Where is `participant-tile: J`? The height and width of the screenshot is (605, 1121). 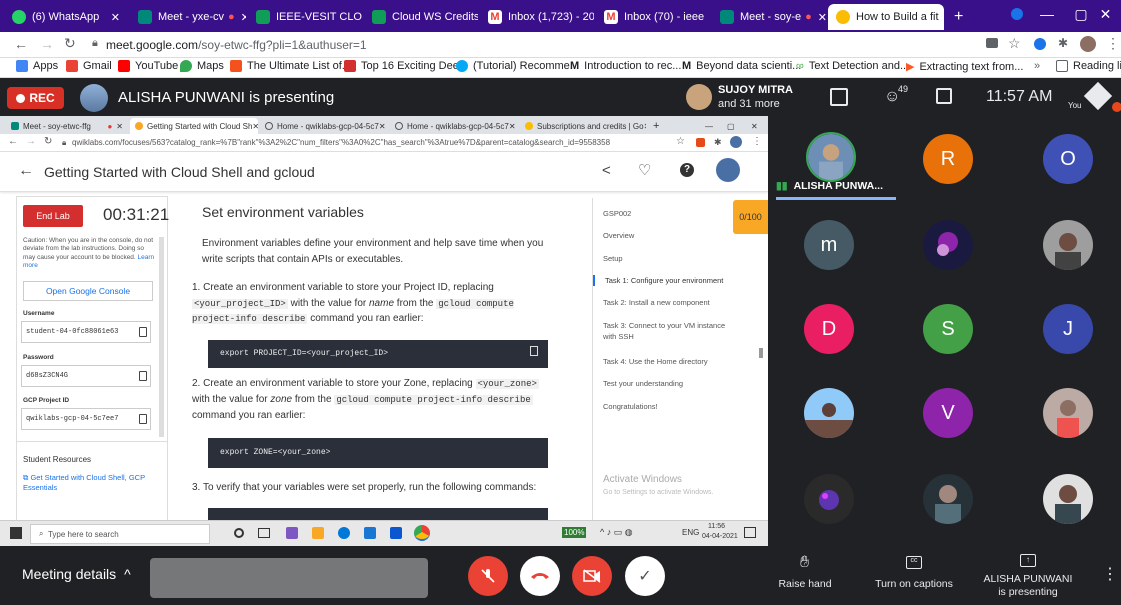 participant-tile: J is located at coordinates (1068, 329).